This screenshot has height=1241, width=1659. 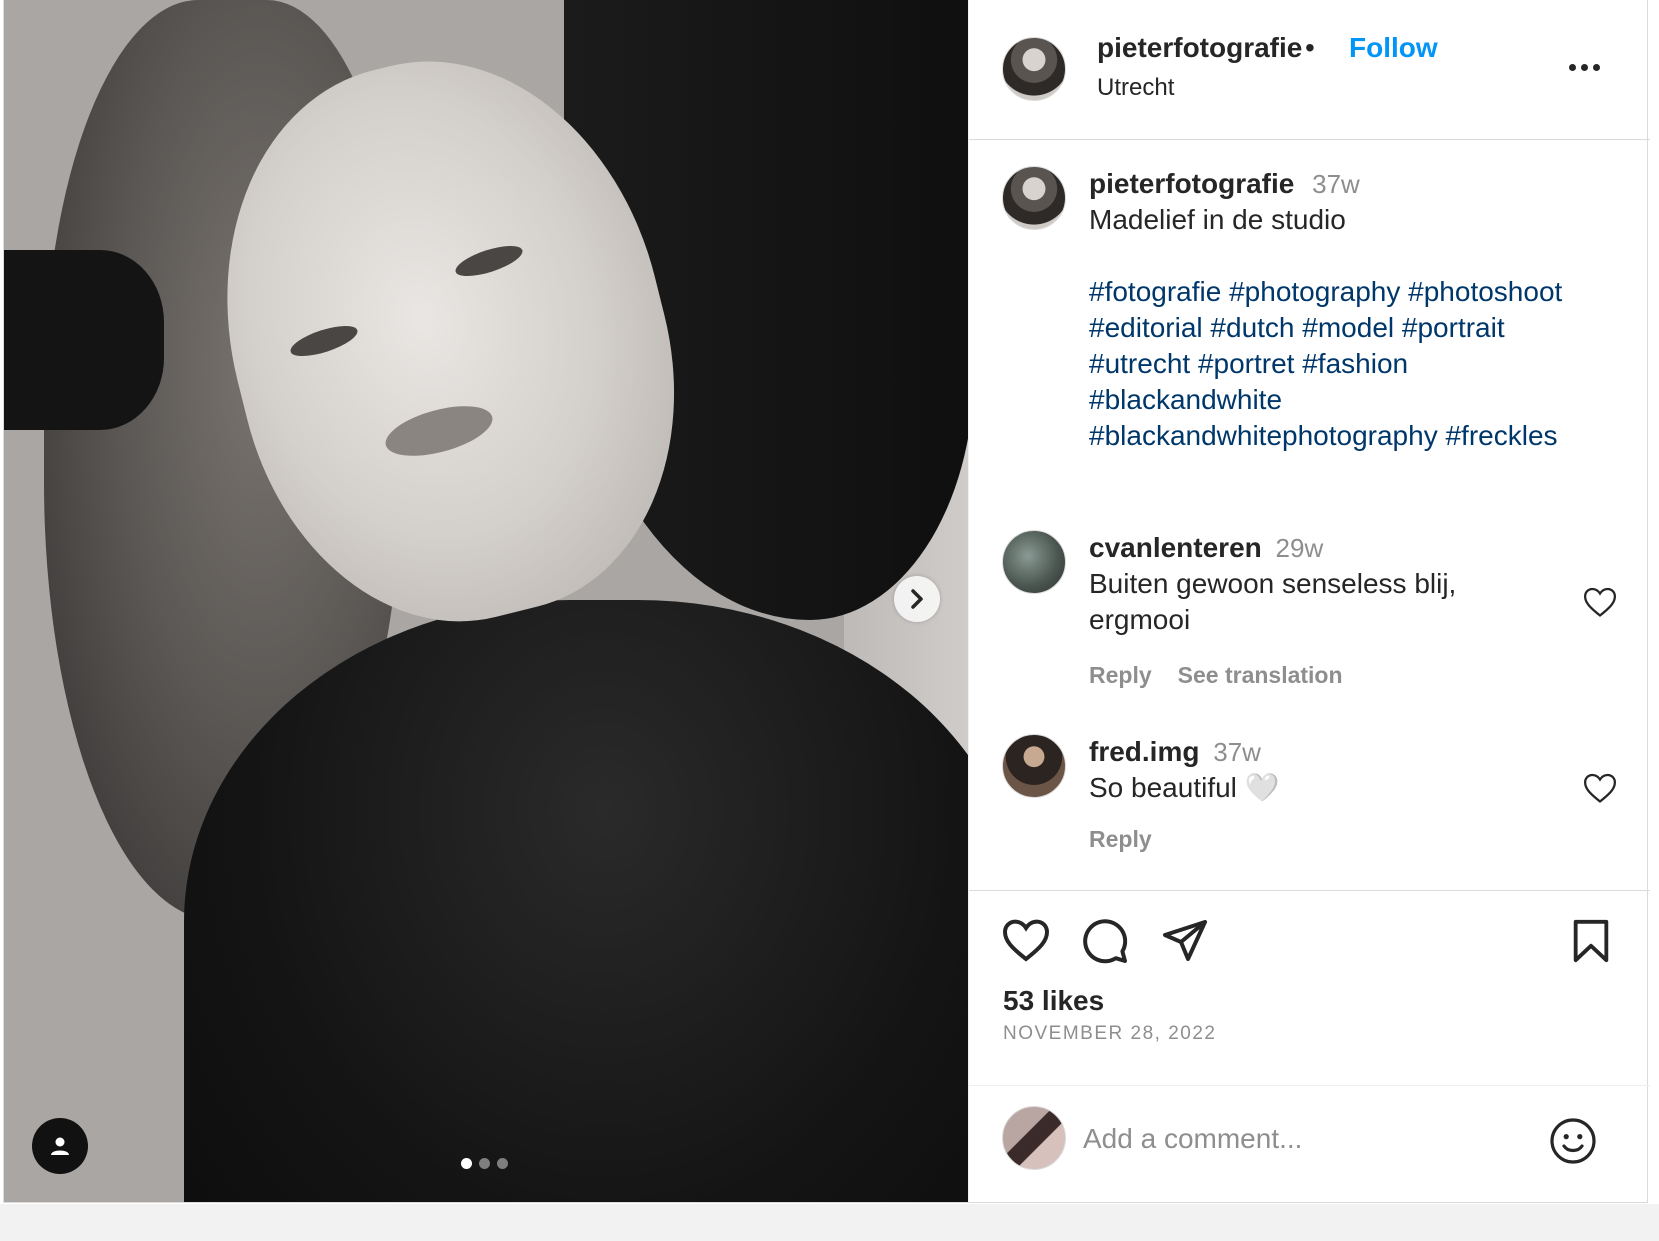 I want to click on page-footer-strip, so click(x=829, y=1222).